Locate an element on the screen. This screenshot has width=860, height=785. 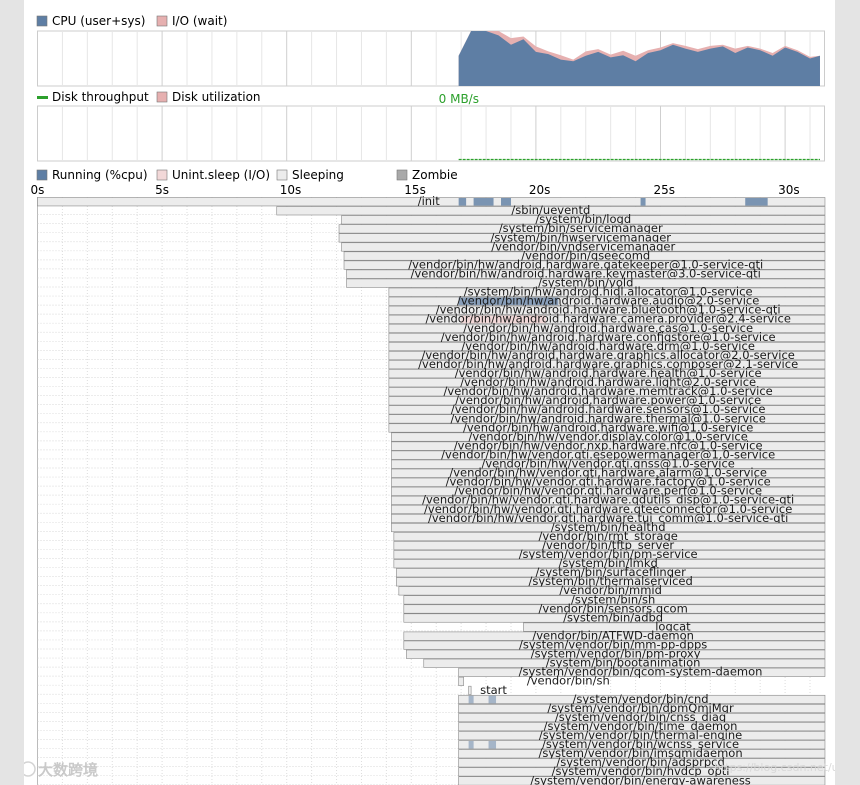
time-tick-label: 25s is located at coordinates (665, 190).